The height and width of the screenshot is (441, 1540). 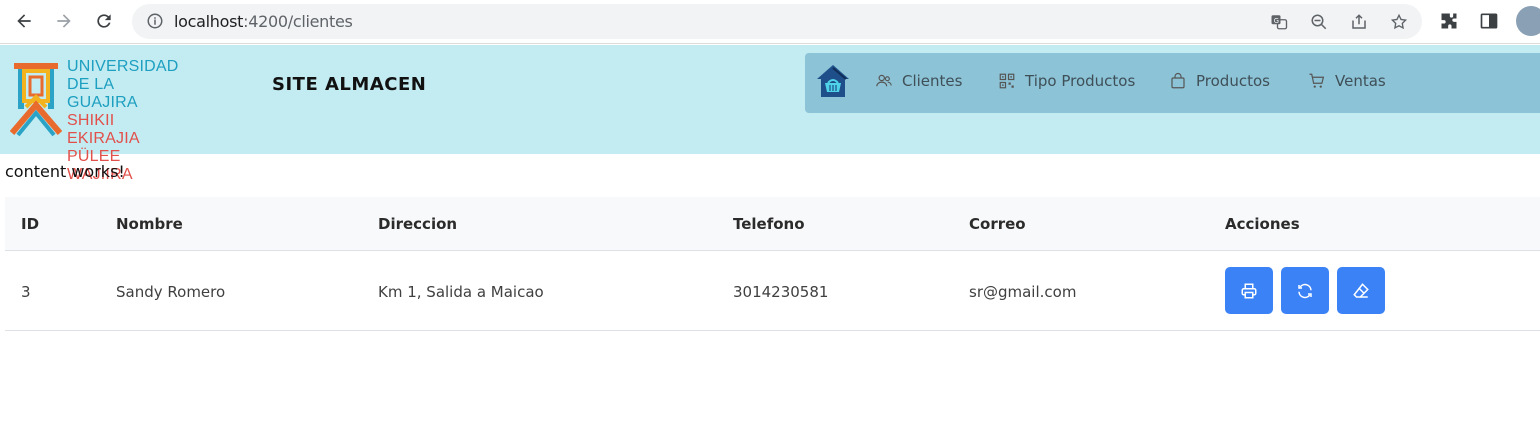 I want to click on url-path: :4200/clientes, so click(x=298, y=21).